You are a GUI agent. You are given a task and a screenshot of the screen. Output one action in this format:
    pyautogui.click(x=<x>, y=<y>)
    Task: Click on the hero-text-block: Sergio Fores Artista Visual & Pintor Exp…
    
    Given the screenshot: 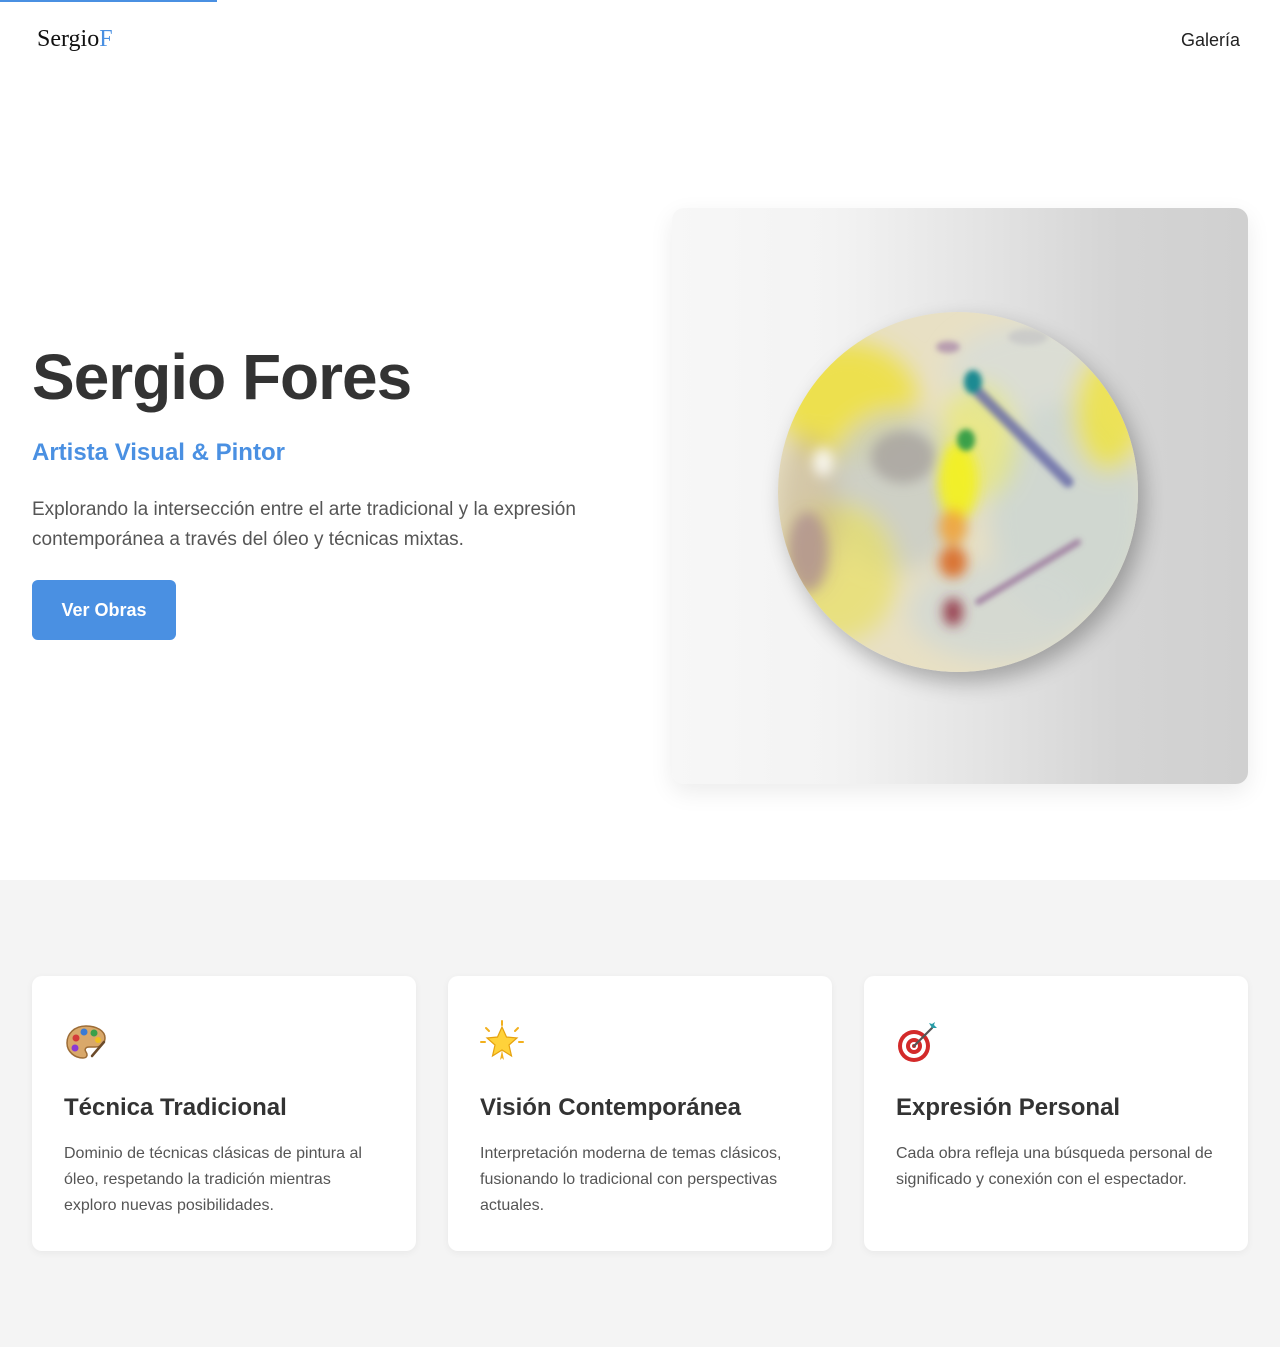 What is the action you would take?
    pyautogui.click(x=332, y=491)
    